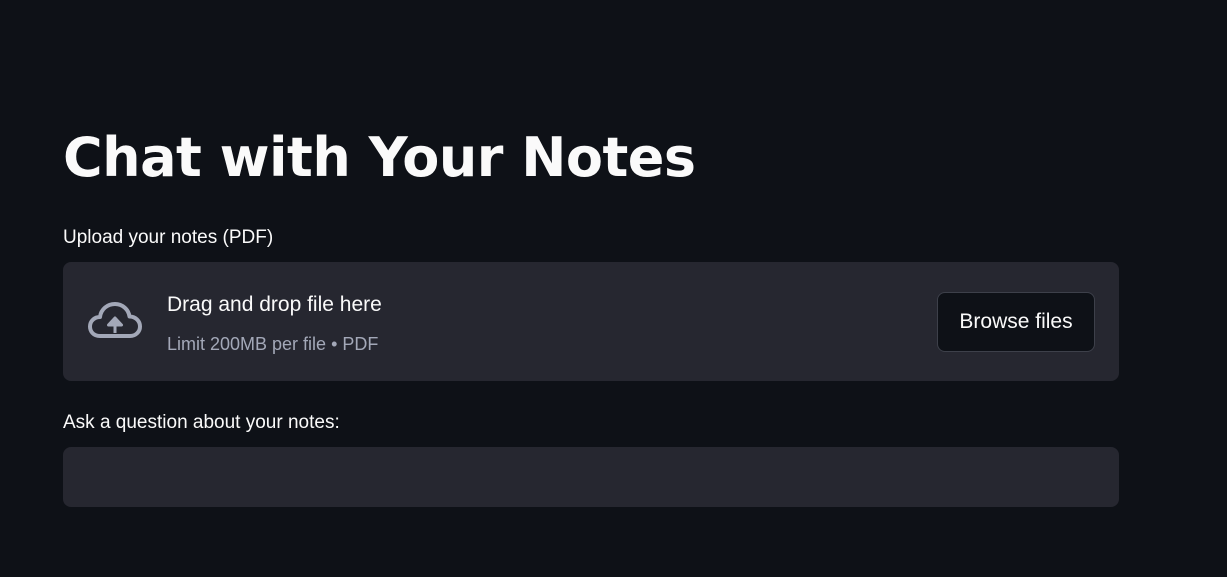  Describe the element at coordinates (201, 422) in the screenshot. I see `question-label: Ask a question about your notes:` at that location.